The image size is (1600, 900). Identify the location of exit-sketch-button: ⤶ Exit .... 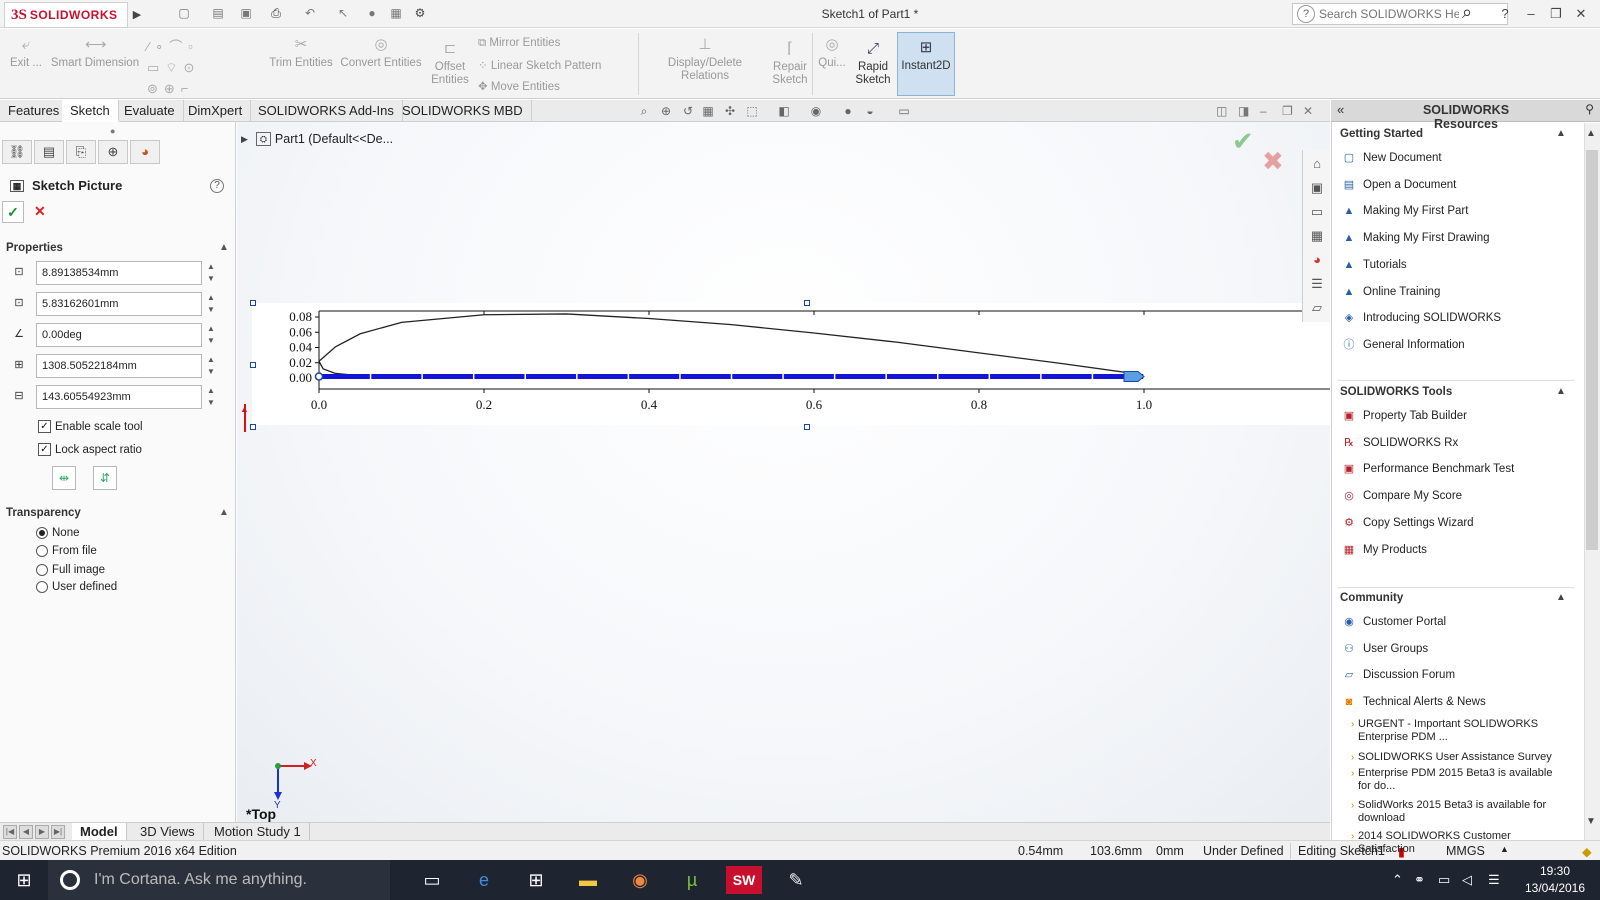
(26, 53).